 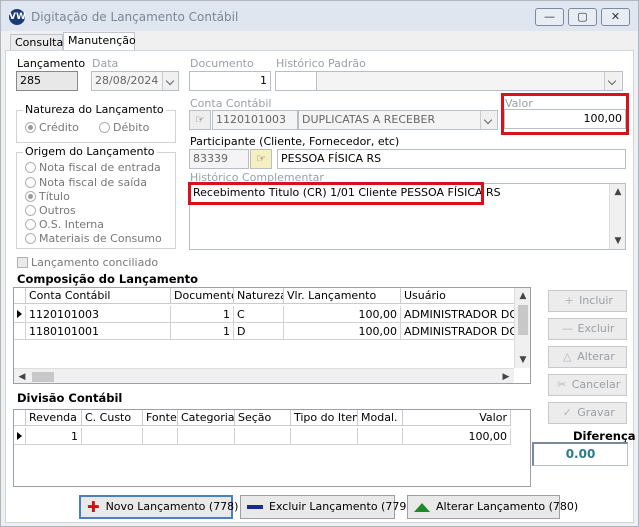 I want to click on col-categoria: Categoria, so click(x=206, y=418).